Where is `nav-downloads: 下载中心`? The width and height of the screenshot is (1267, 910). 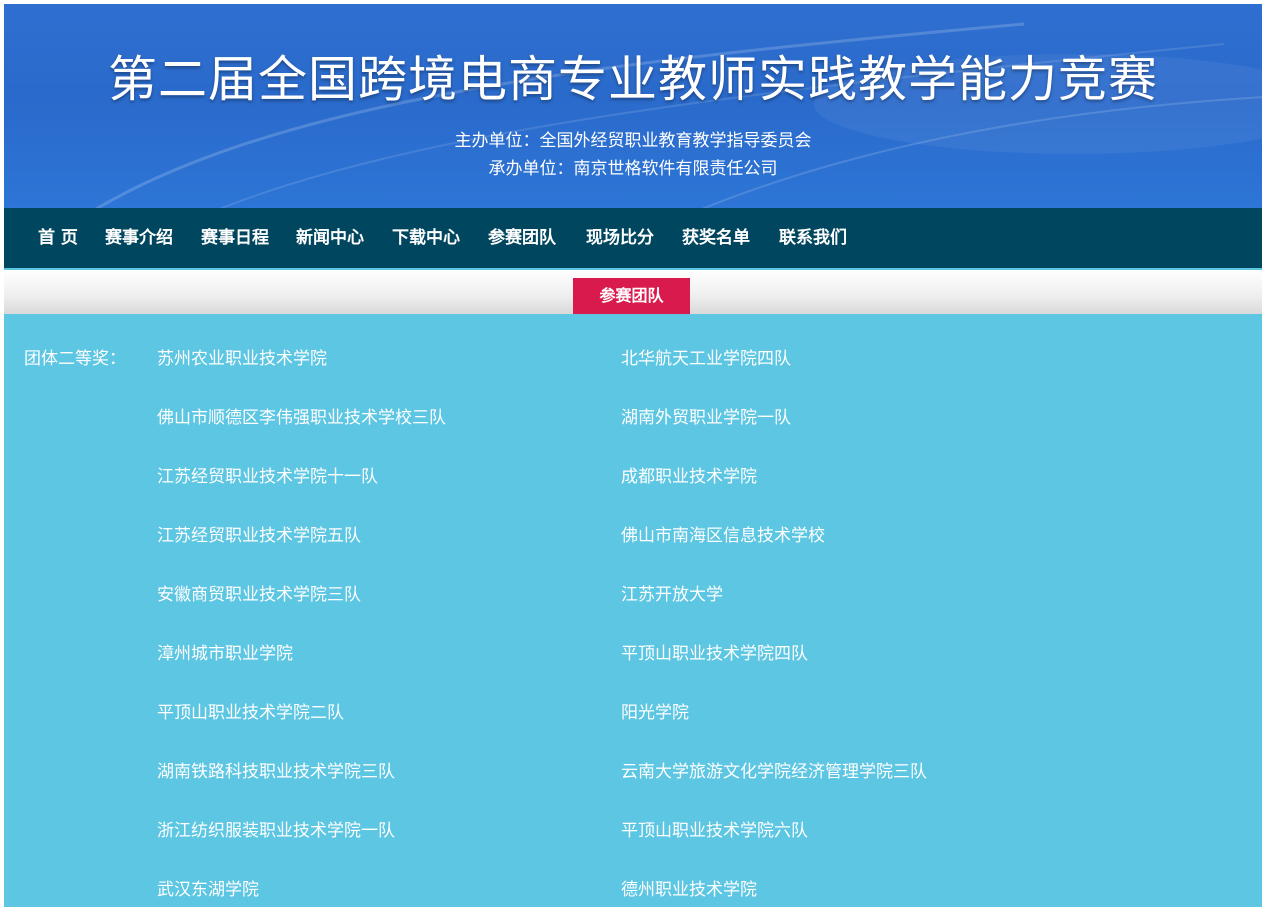
nav-downloads: 下载中心 is located at coordinates (426, 238).